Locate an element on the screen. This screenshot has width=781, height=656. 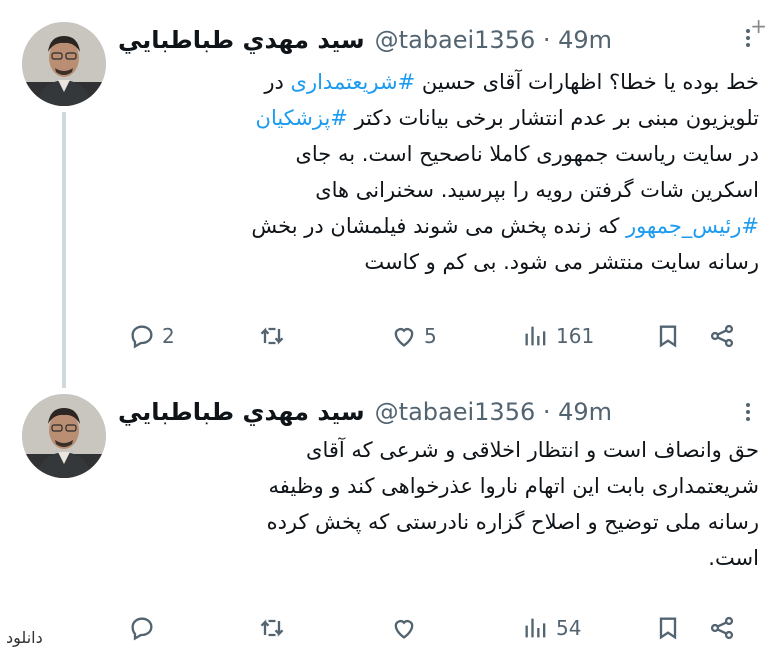
text-span: که زنده پخش می شوند فیلمشان در بخش is located at coordinates (439, 226).